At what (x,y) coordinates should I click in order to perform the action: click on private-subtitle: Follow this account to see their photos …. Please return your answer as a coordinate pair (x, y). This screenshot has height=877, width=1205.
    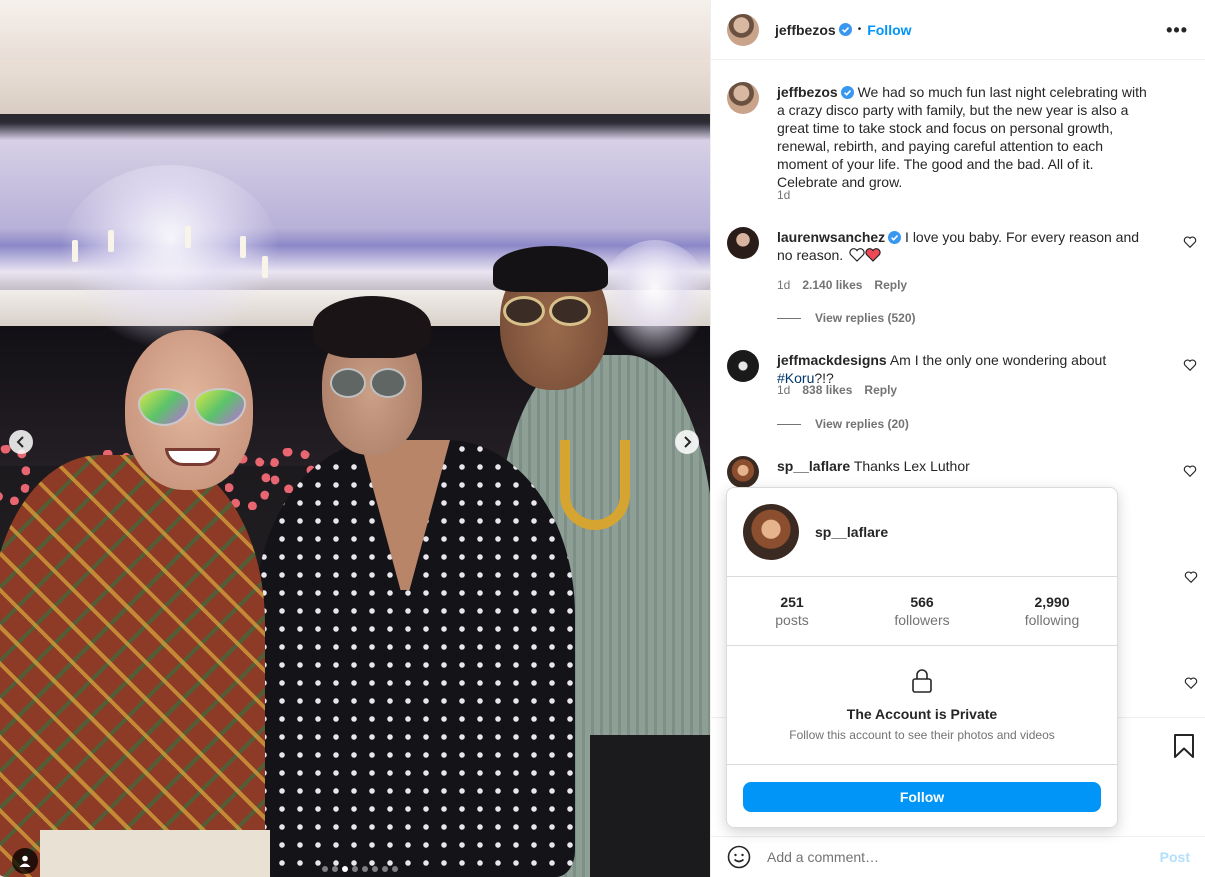
    Looking at the image, I should click on (922, 735).